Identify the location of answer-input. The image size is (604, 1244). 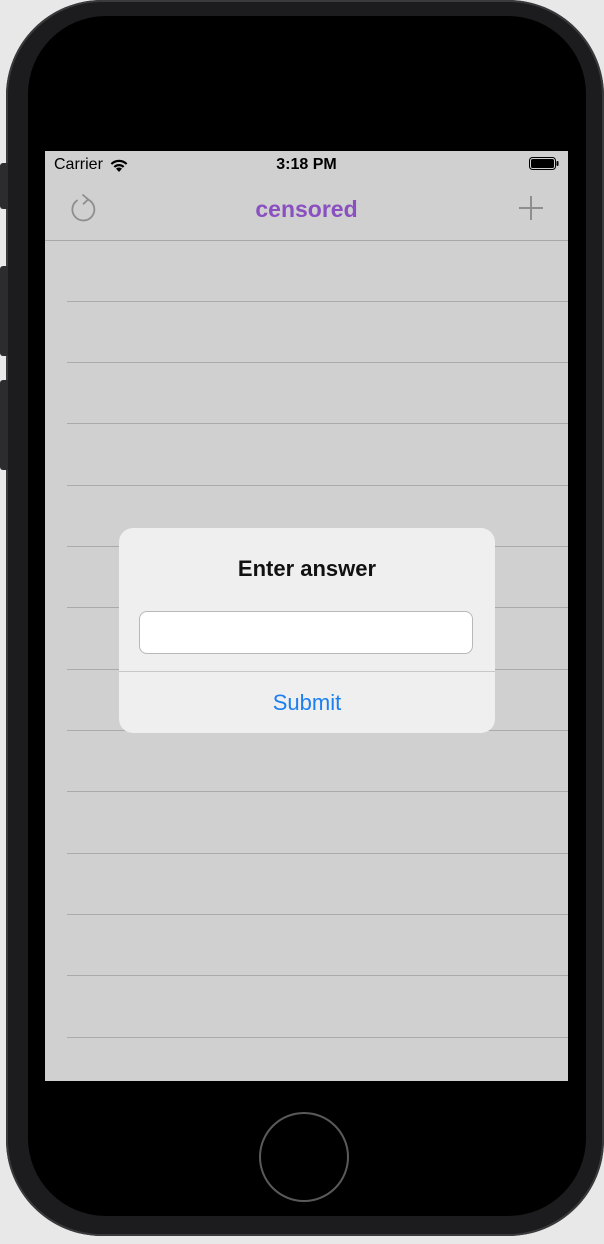
(306, 632).